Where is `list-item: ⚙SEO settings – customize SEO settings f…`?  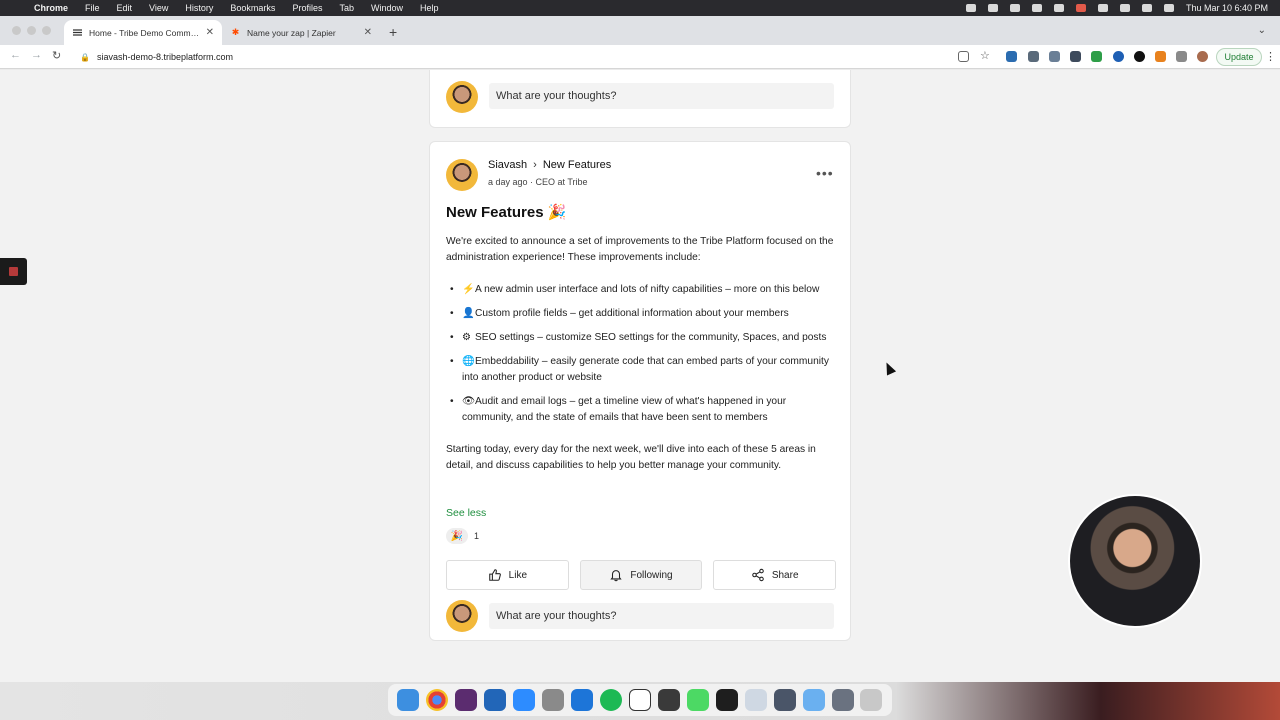
list-item: ⚙SEO settings – customize SEO settings f… is located at coordinates (641, 338).